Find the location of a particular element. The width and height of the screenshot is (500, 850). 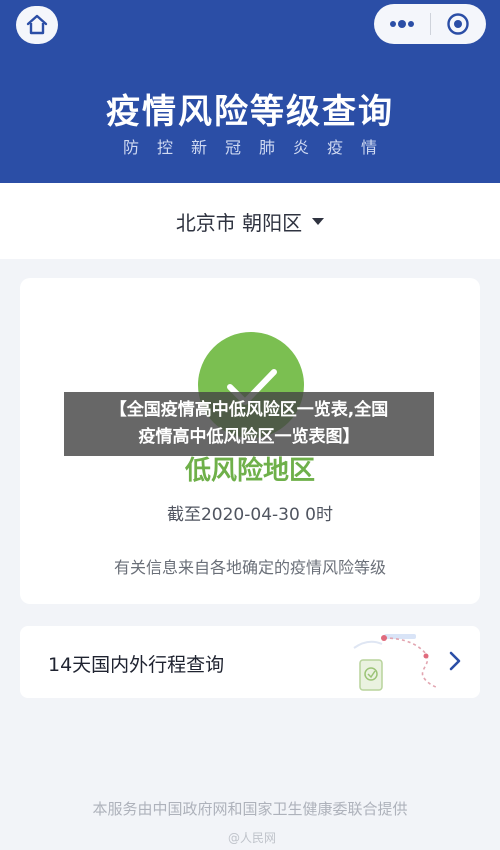

info-note: 有关信息来自各地确定的疫情风险等级 is located at coordinates (249, 567).